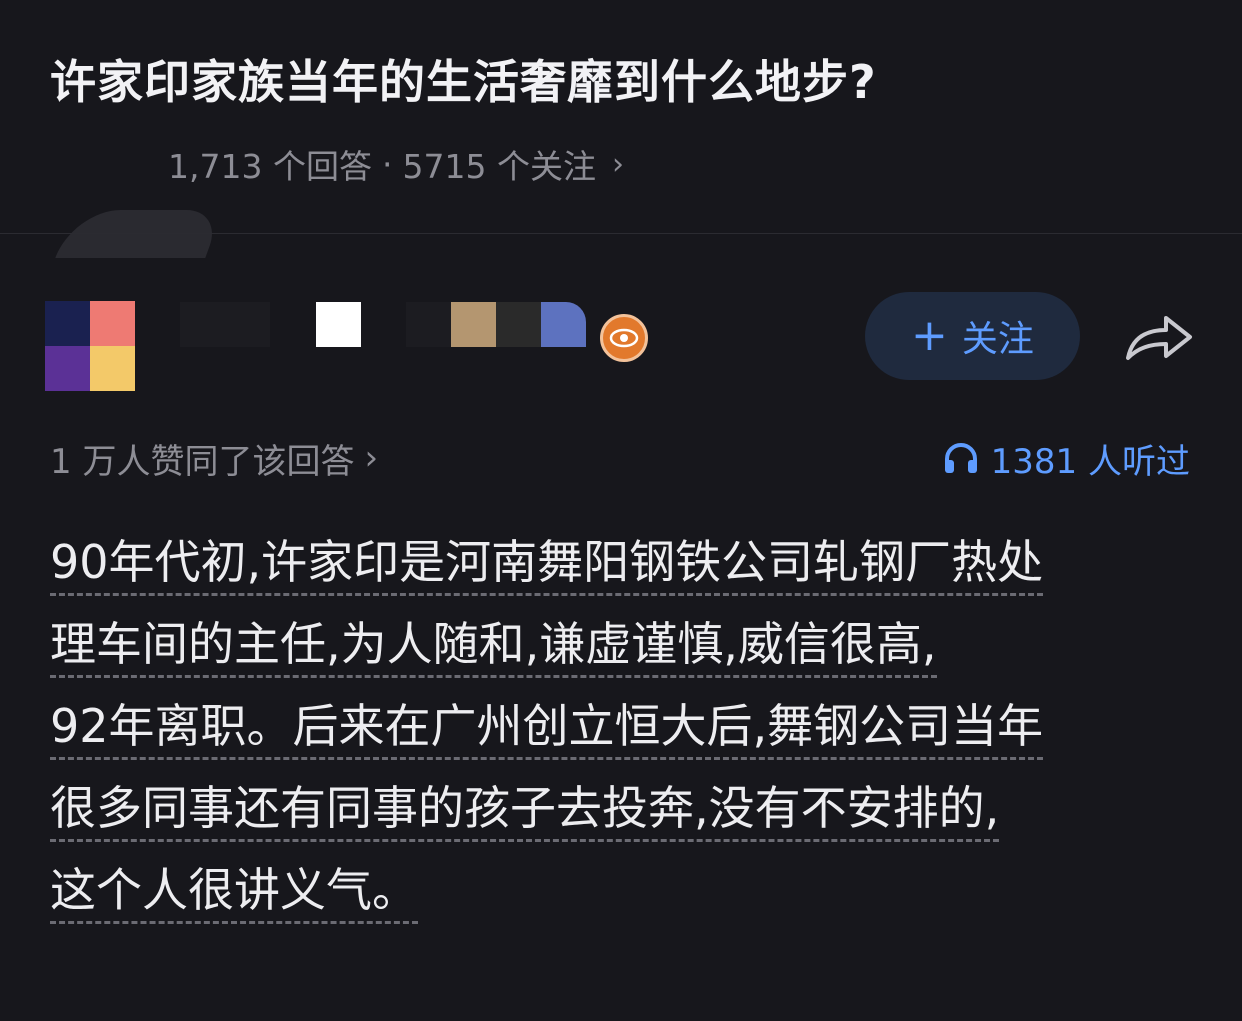  I want to click on answer-line: 92年离职。后来在广州创立恒大后,舞钢公司当年, so click(625, 739).